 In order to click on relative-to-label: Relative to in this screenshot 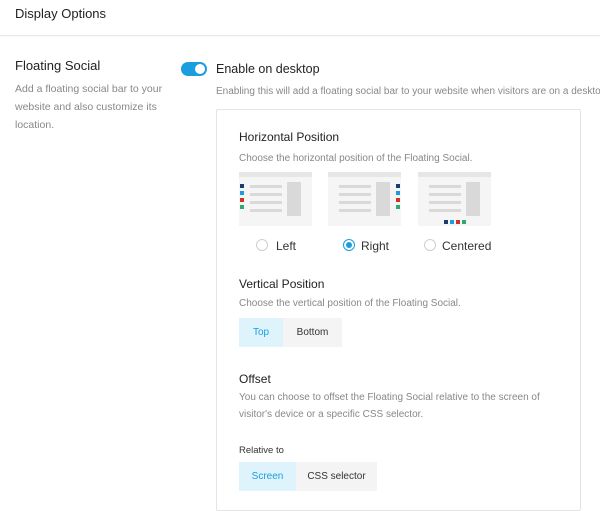, I will do `click(261, 450)`.